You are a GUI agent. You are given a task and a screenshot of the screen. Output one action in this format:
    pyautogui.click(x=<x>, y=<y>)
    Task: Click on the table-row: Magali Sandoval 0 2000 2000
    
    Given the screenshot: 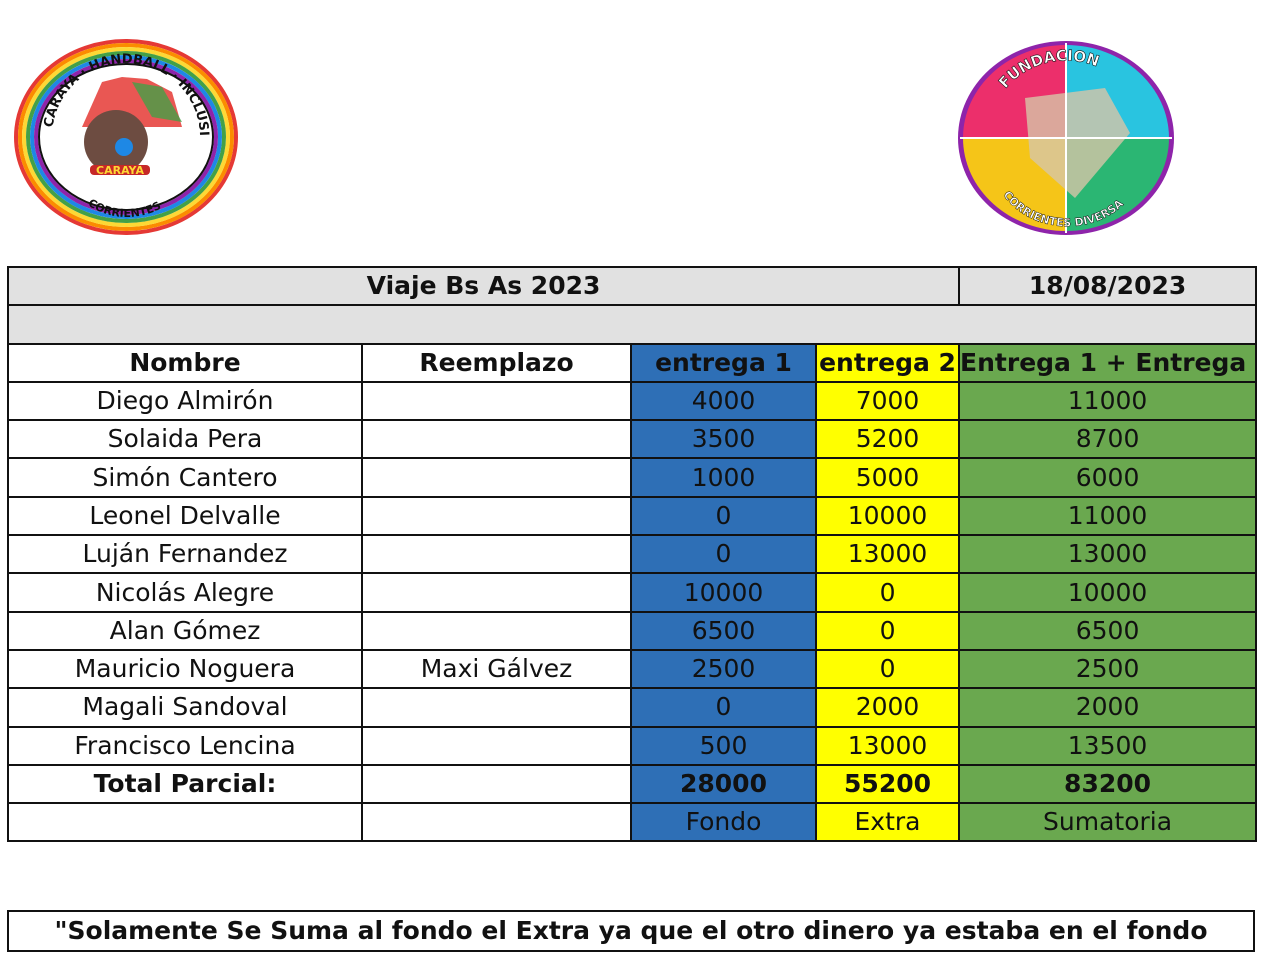 What is the action you would take?
    pyautogui.click(x=632, y=707)
    